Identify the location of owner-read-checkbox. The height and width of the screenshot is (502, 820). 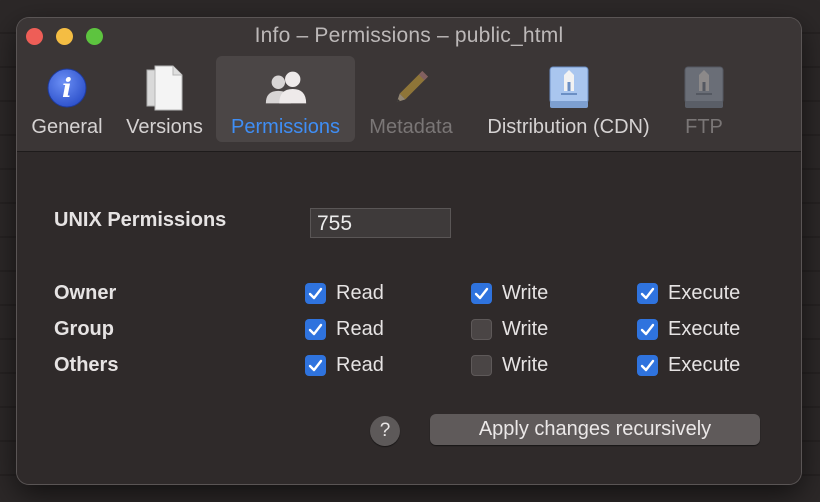
(315, 293).